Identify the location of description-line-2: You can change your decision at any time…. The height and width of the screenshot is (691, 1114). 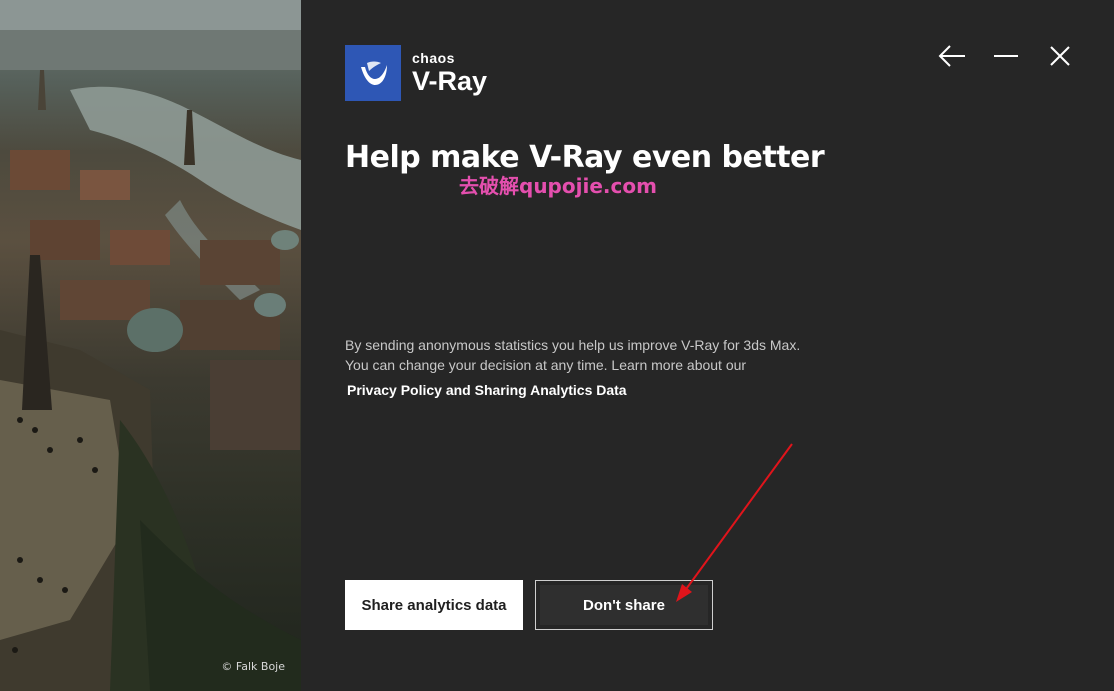
(546, 365).